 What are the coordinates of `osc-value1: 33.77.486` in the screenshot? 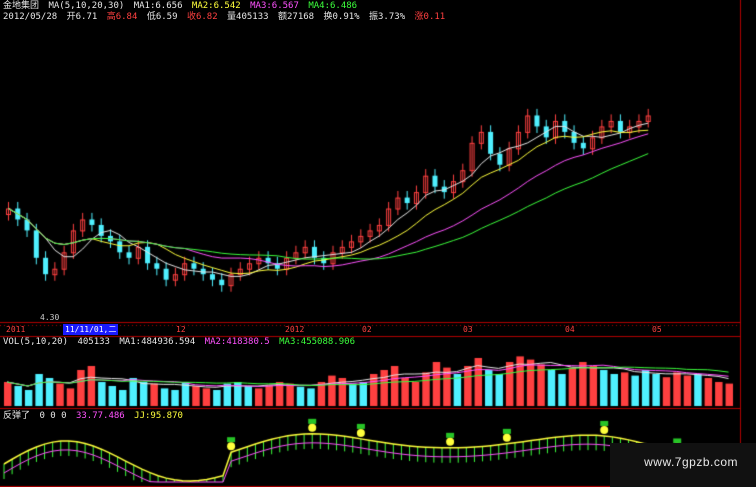 It's located at (100, 416).